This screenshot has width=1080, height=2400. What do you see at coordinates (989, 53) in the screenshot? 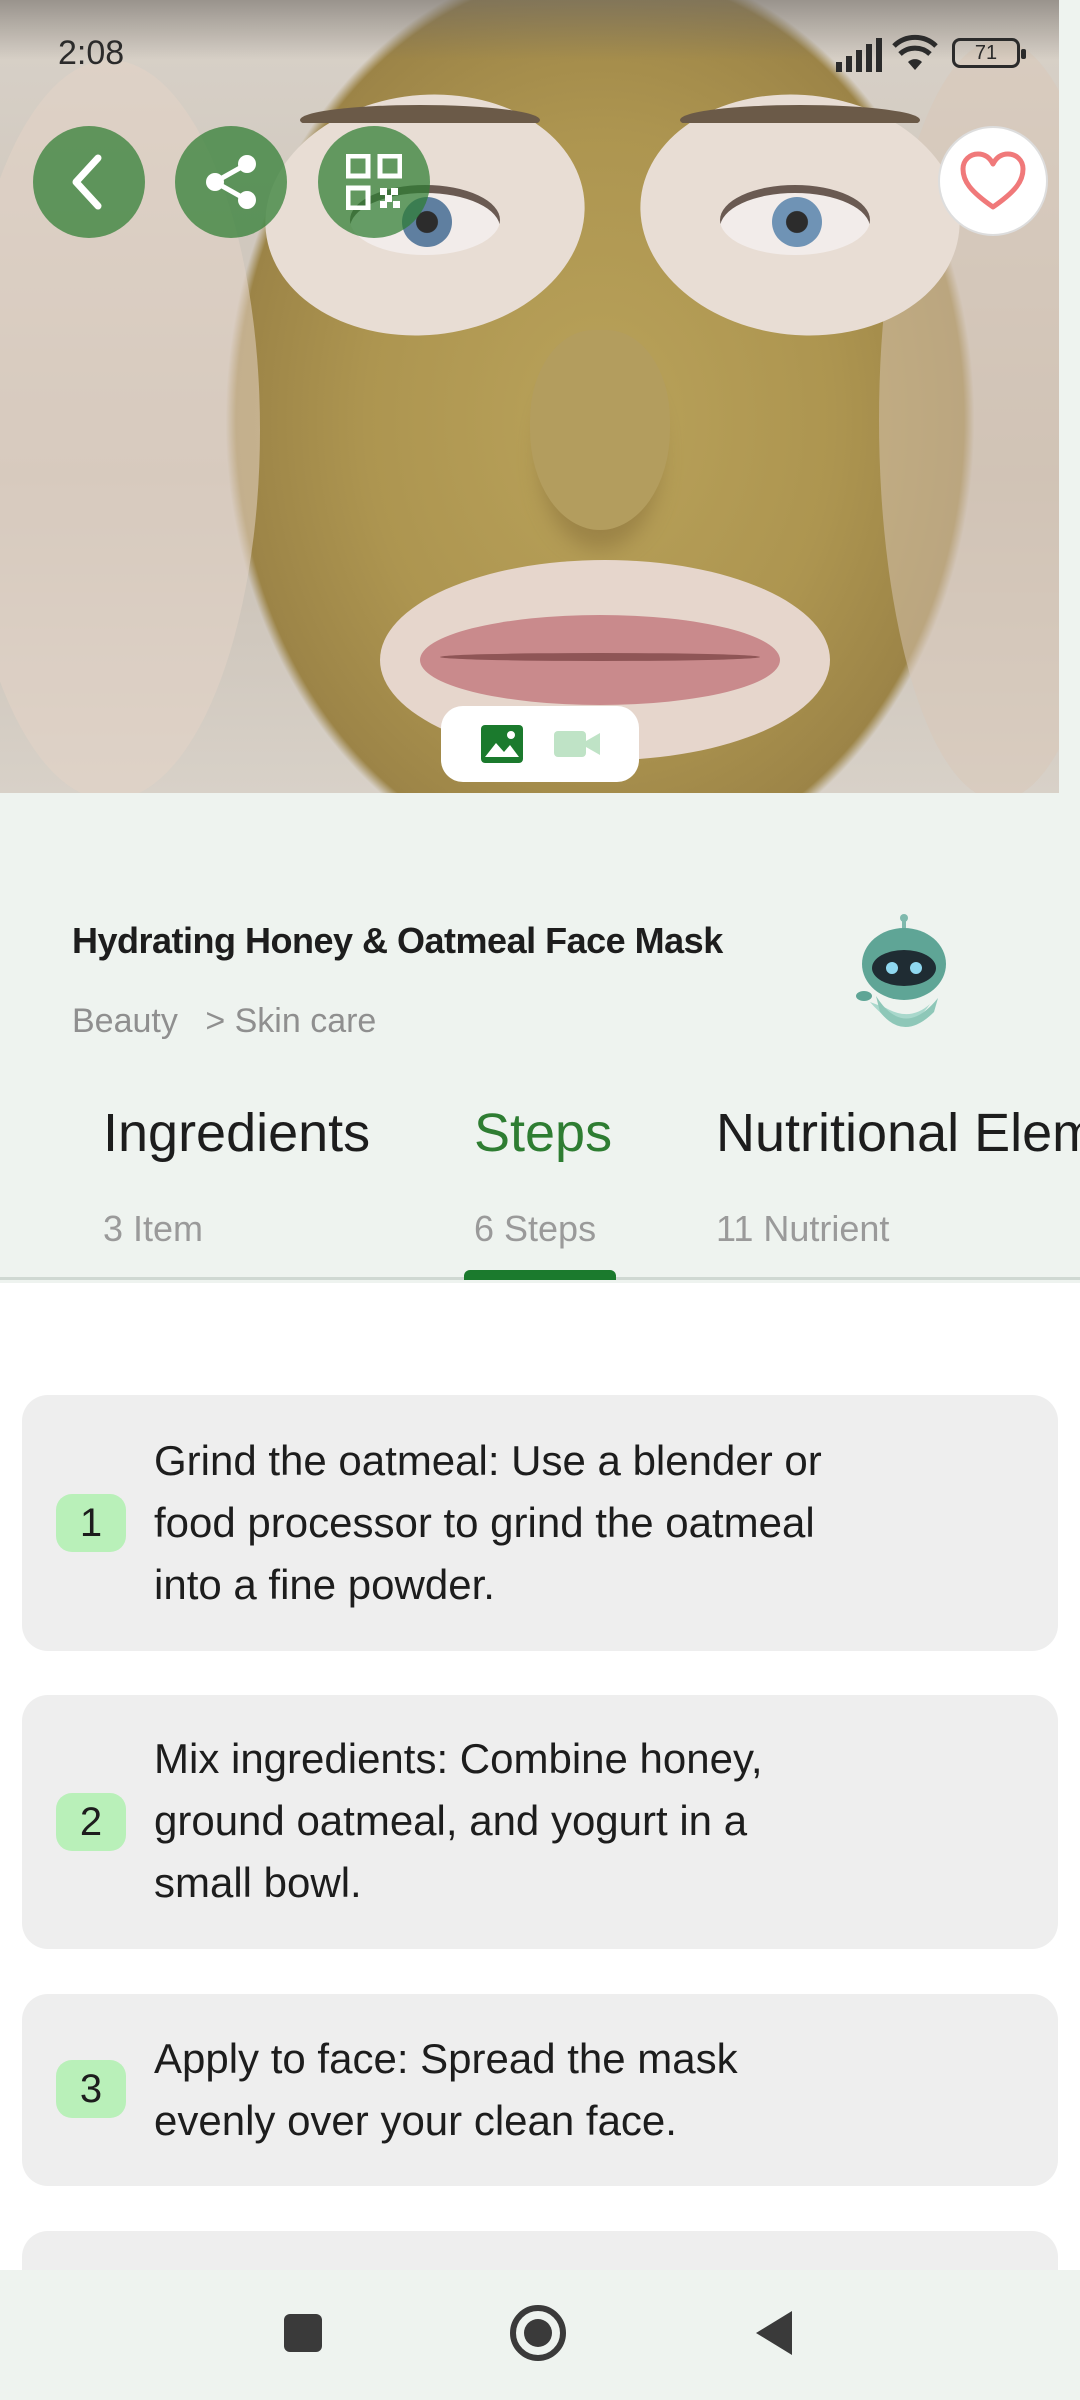
I see `battery-indicator: 71` at bounding box center [989, 53].